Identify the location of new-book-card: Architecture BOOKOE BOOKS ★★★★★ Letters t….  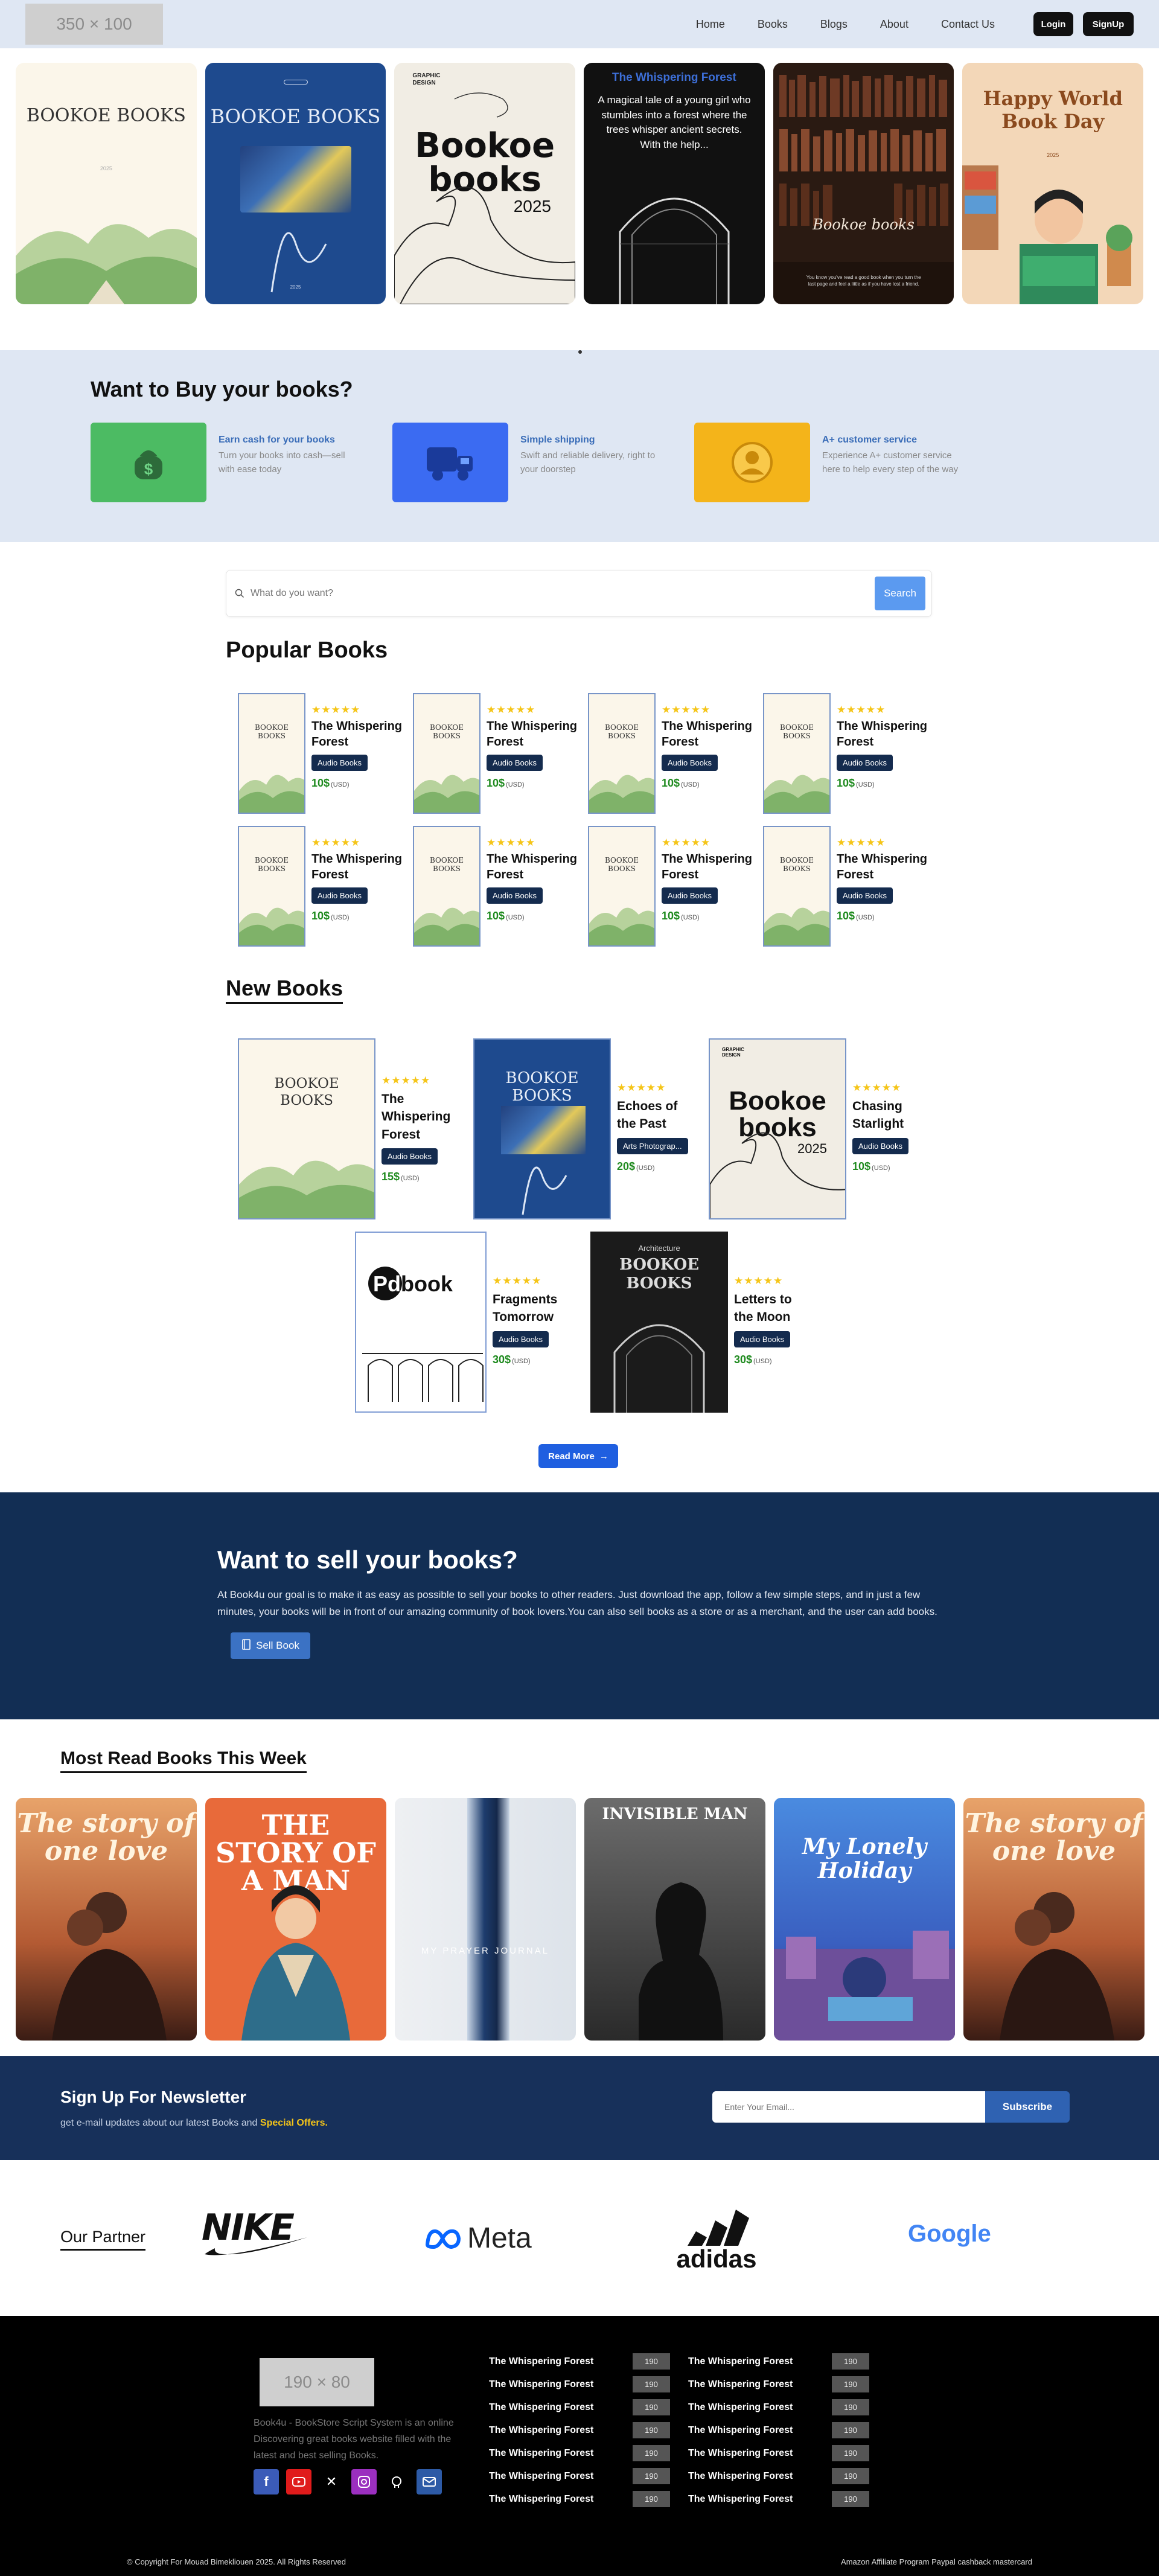
(698, 1323).